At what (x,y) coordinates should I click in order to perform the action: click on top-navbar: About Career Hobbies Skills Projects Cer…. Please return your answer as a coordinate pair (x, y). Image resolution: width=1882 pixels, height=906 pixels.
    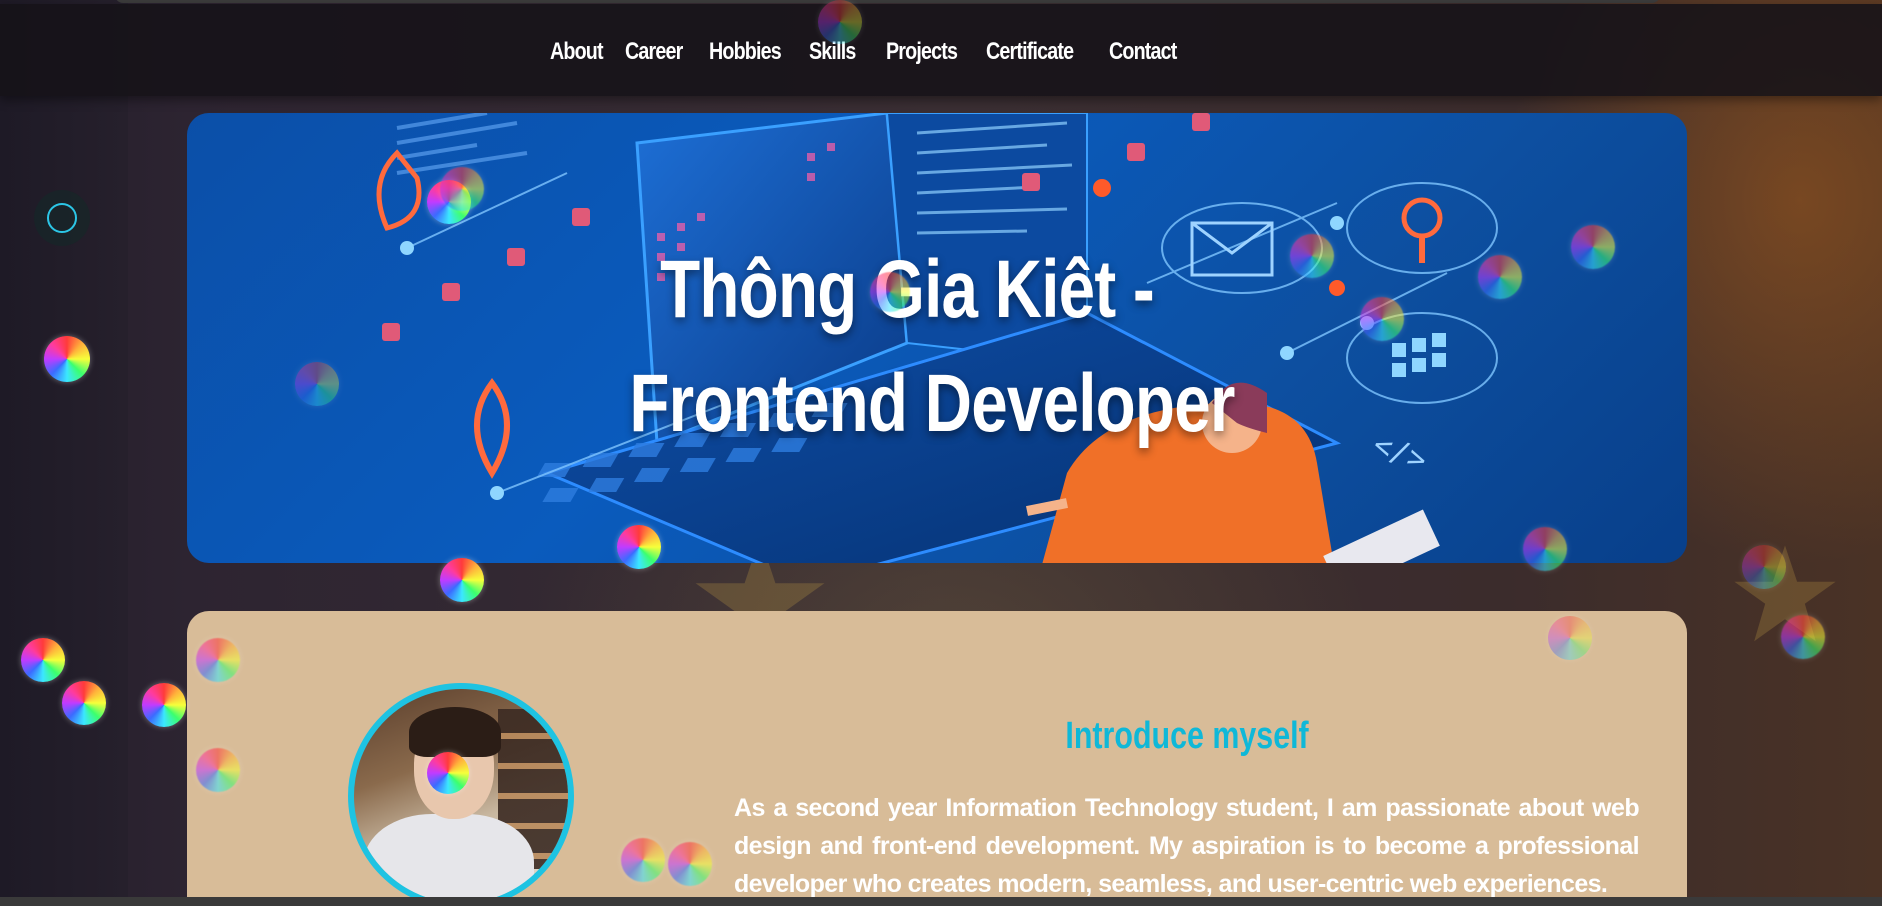
    Looking at the image, I should click on (941, 50).